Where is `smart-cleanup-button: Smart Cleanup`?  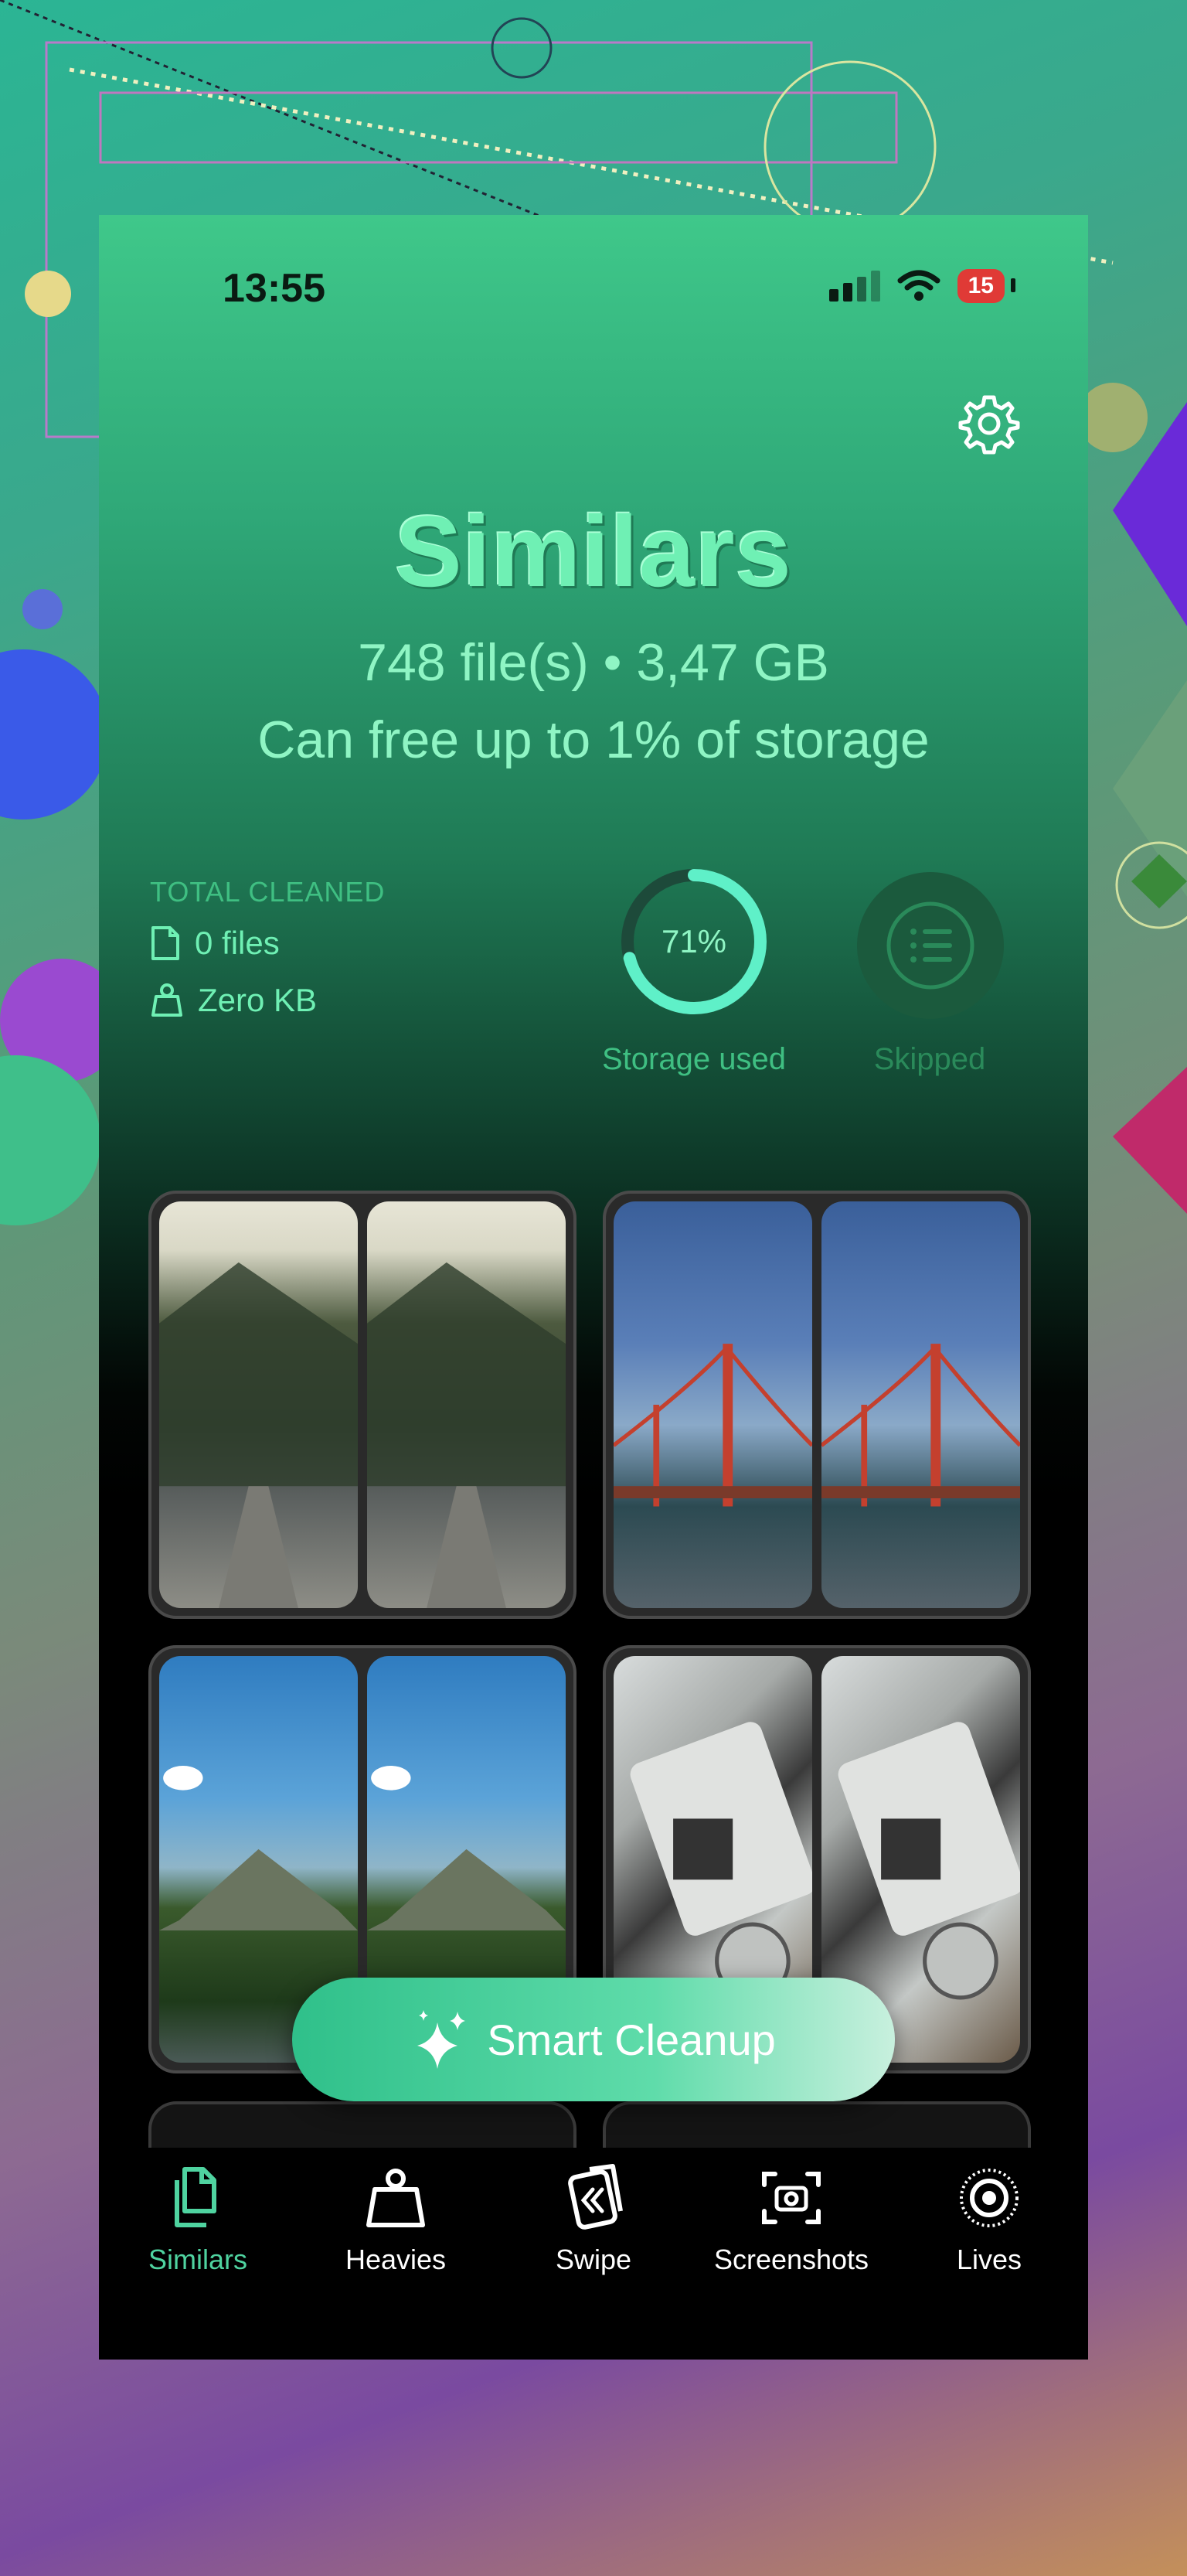
smart-cleanup-button: Smart Cleanup is located at coordinates (593, 2039).